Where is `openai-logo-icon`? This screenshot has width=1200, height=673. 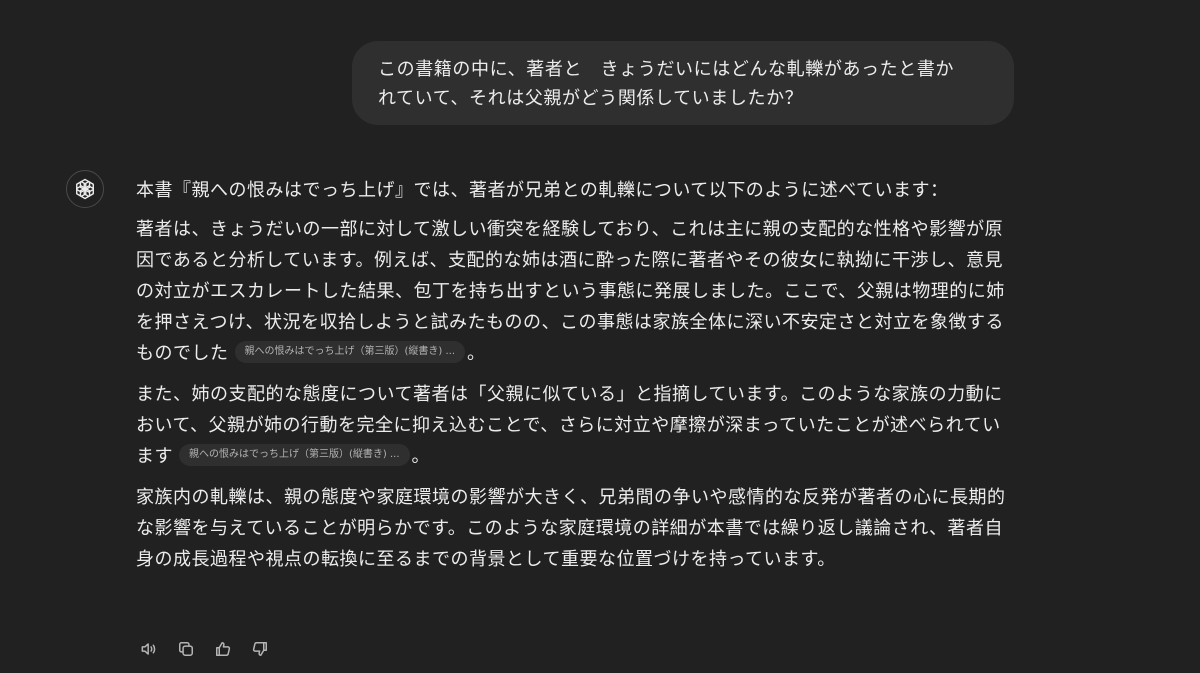
openai-logo-icon is located at coordinates (85, 189).